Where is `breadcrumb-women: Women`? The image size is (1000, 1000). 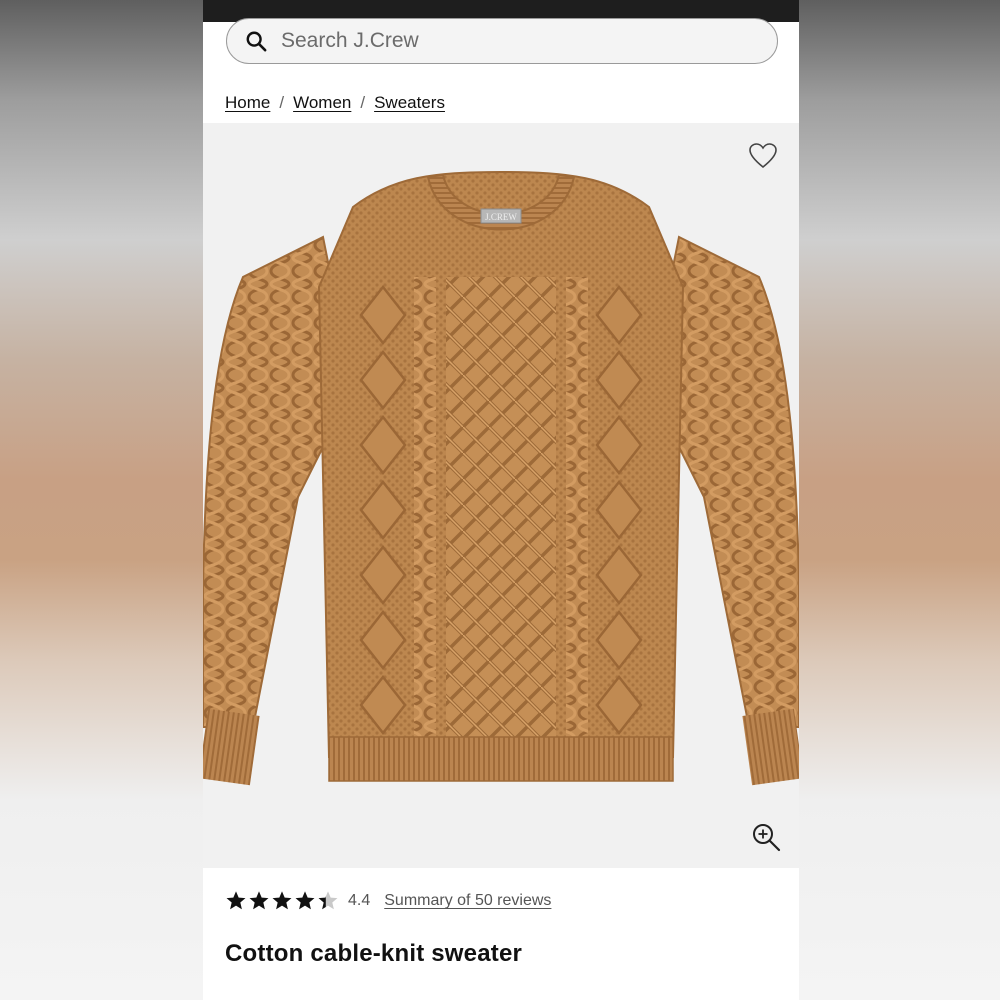 breadcrumb-women: Women is located at coordinates (322, 103).